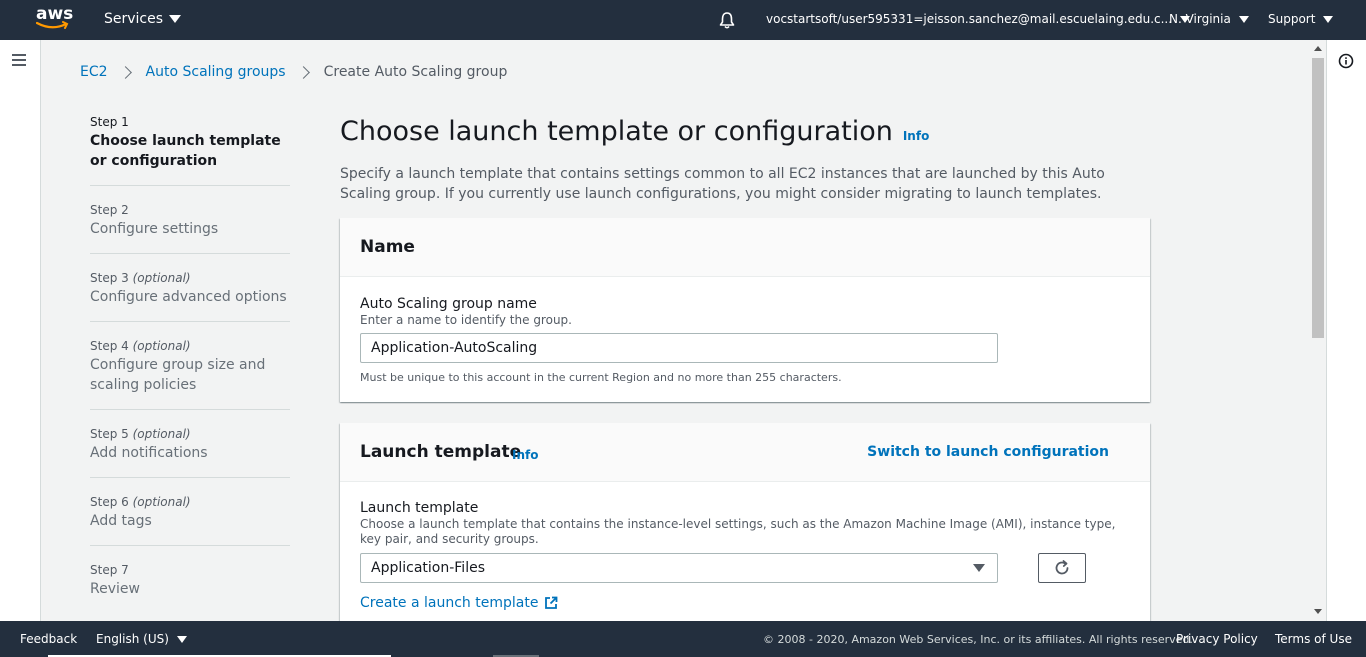  What do you see at coordinates (727, 20) in the screenshot?
I see `notifications-bell-icon` at bounding box center [727, 20].